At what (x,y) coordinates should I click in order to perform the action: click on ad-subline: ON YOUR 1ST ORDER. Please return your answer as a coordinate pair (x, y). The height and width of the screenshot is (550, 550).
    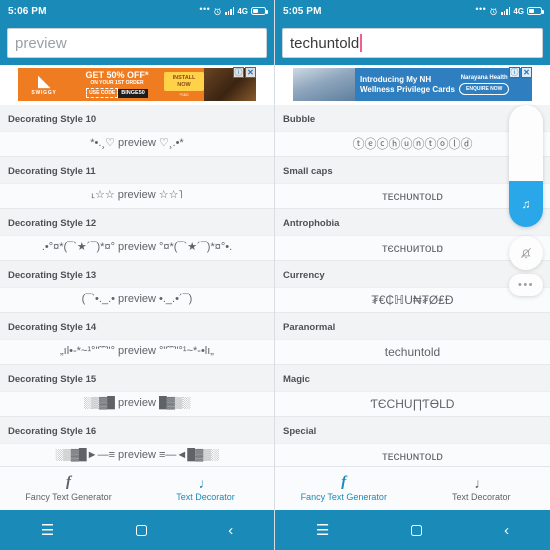
    Looking at the image, I should click on (117, 83).